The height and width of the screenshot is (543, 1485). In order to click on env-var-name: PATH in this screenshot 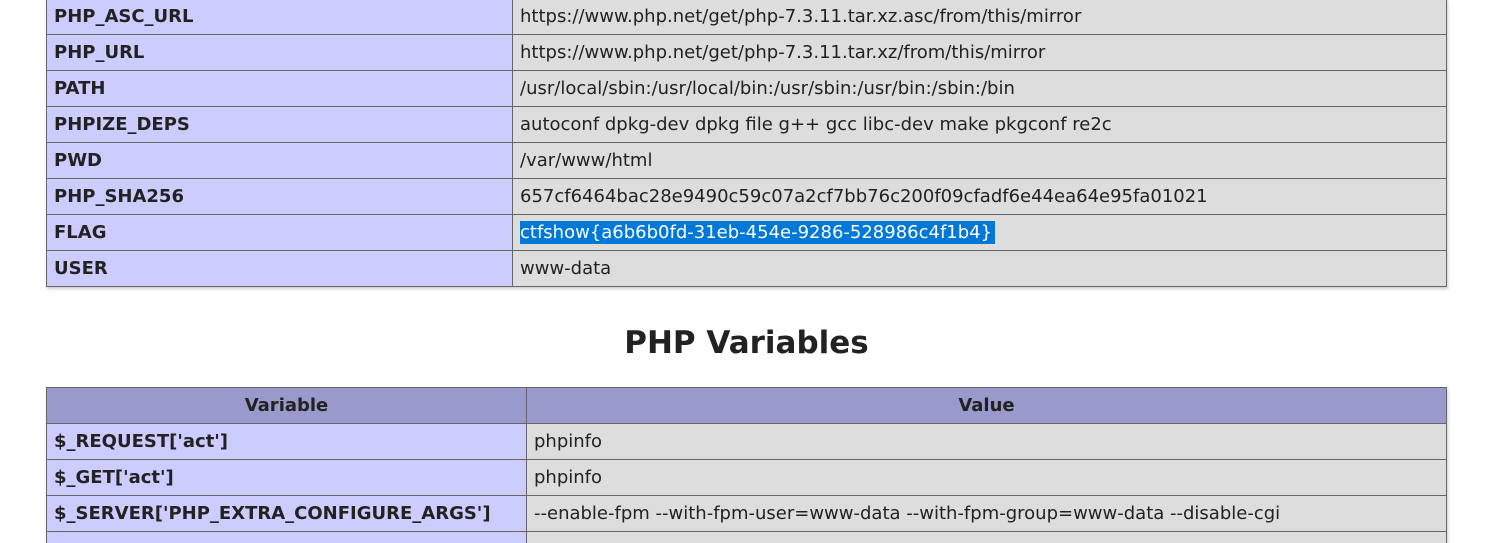, I will do `click(279, 88)`.